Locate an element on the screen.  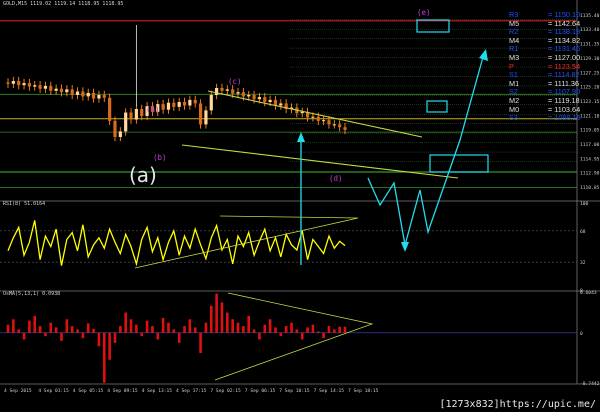
wave-a-big-label: (a) is located at coordinates (143, 175).